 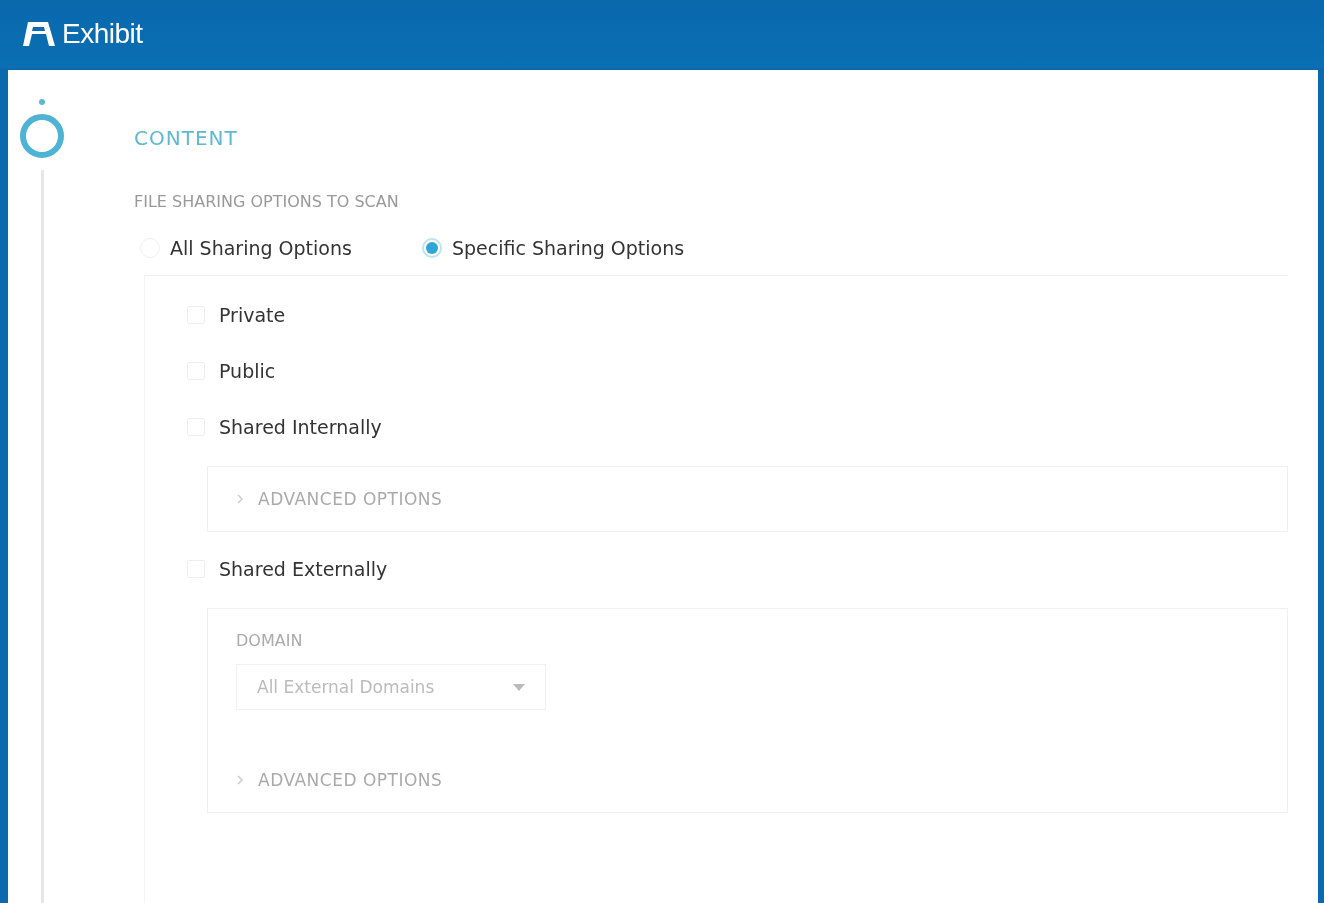 I want to click on logo-icon, so click(x=39, y=34).